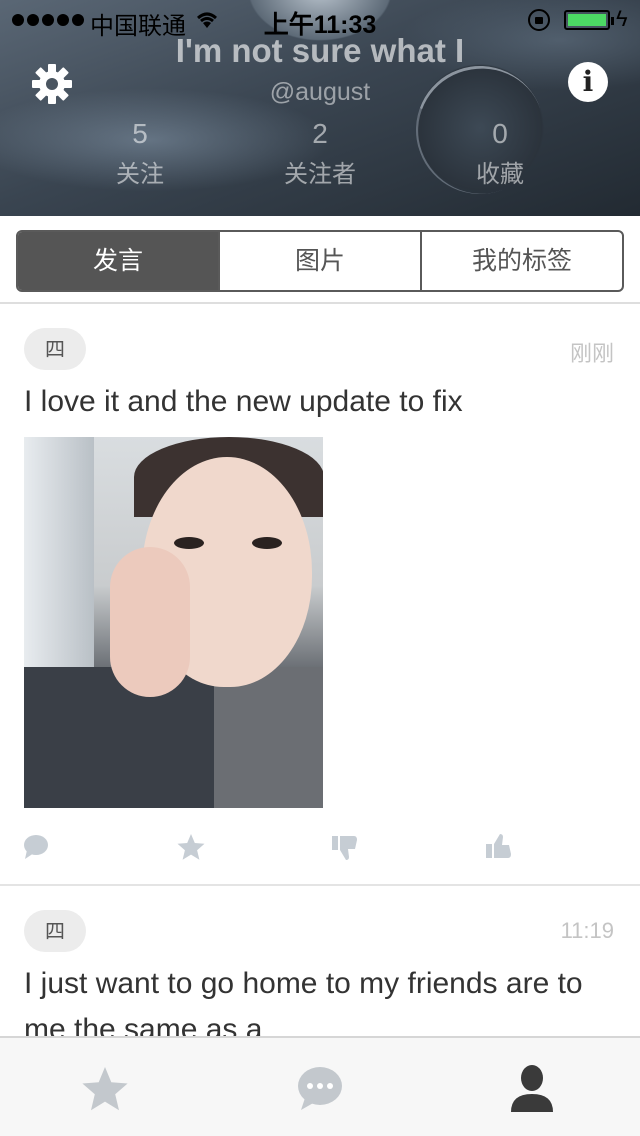  I want to click on profile-name: I'm not sure what I, so click(320, 50).